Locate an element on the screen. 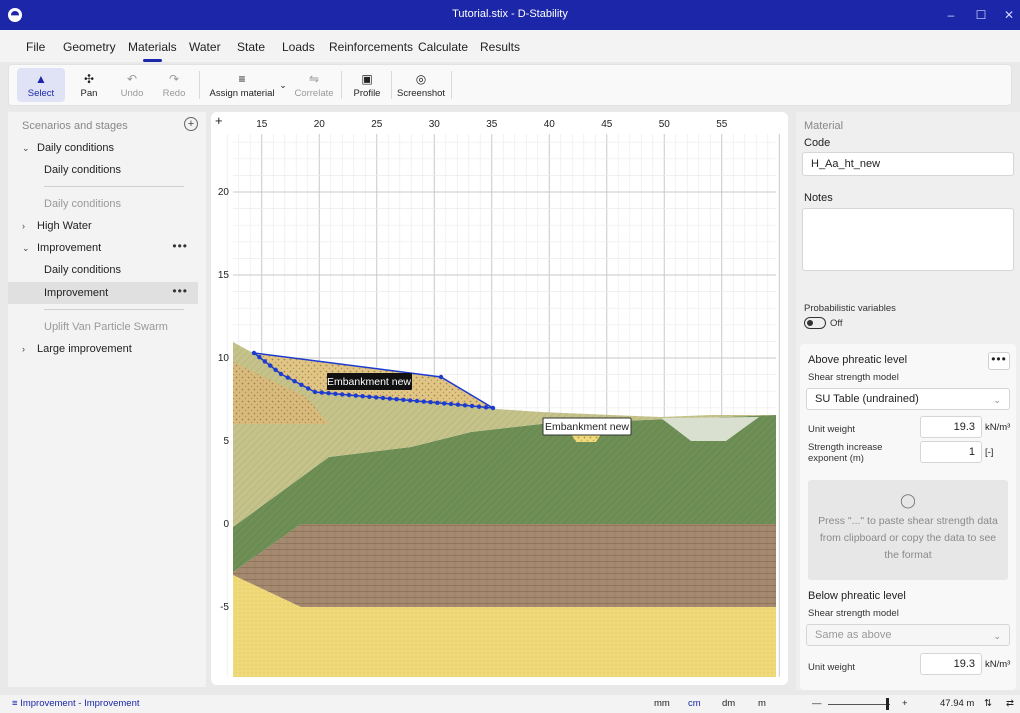  assign-material-button: ≡ Assign material is located at coordinates (242, 85).